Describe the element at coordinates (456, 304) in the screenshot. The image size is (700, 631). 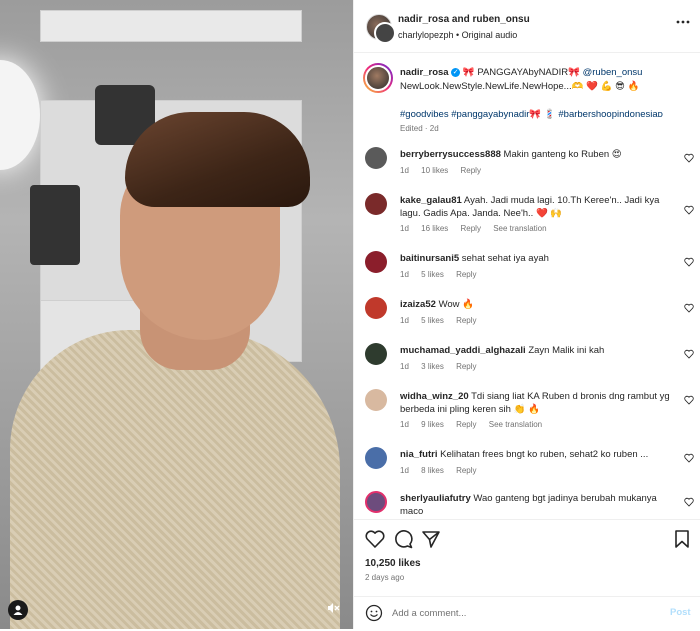
I see `comment-body: Wow 🔥` at that location.